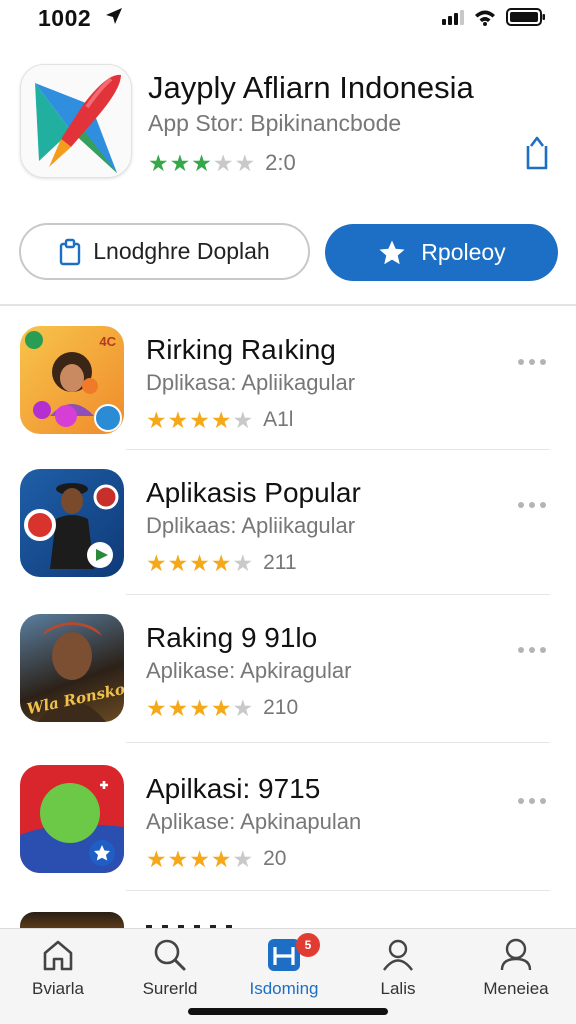 This screenshot has height=1024, width=576. What do you see at coordinates (280, 162) in the screenshot?
I see `app-rating-value: 2:0` at bounding box center [280, 162].